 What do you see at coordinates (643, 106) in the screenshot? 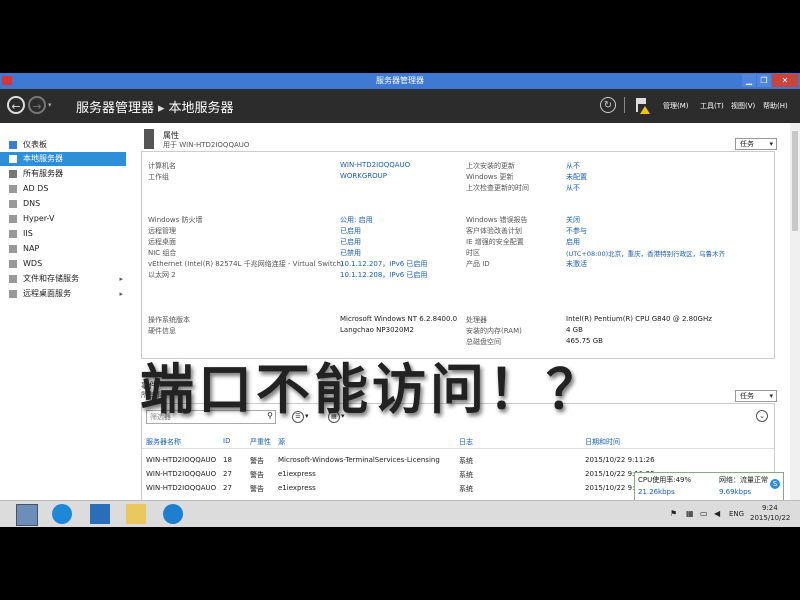
I see `notifications-flag-icon` at bounding box center [643, 106].